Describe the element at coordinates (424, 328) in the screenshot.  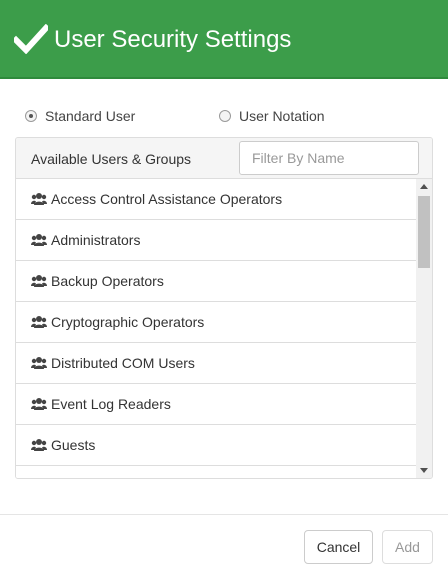
I see `list-scrollbar` at that location.